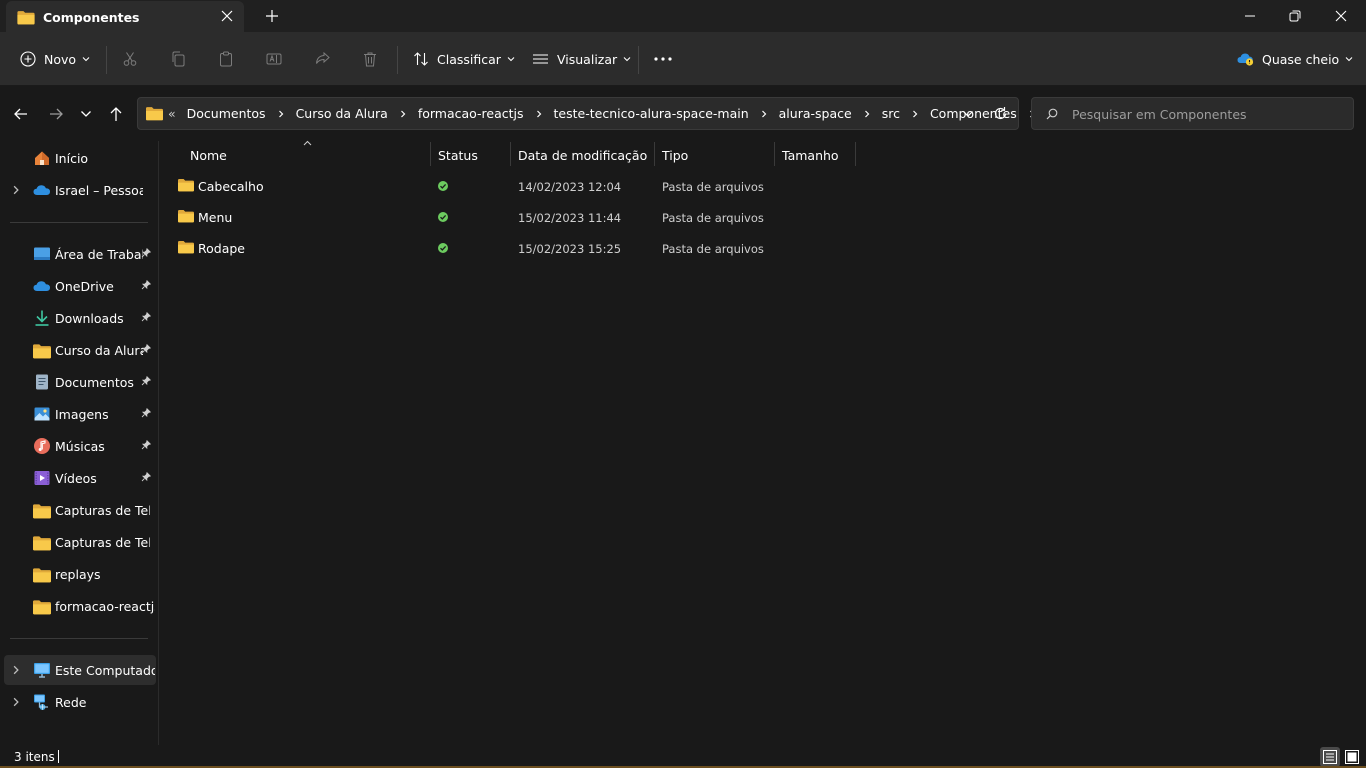 The image size is (1366, 768). Describe the element at coordinates (227, 16) in the screenshot. I see `close-icon` at that location.